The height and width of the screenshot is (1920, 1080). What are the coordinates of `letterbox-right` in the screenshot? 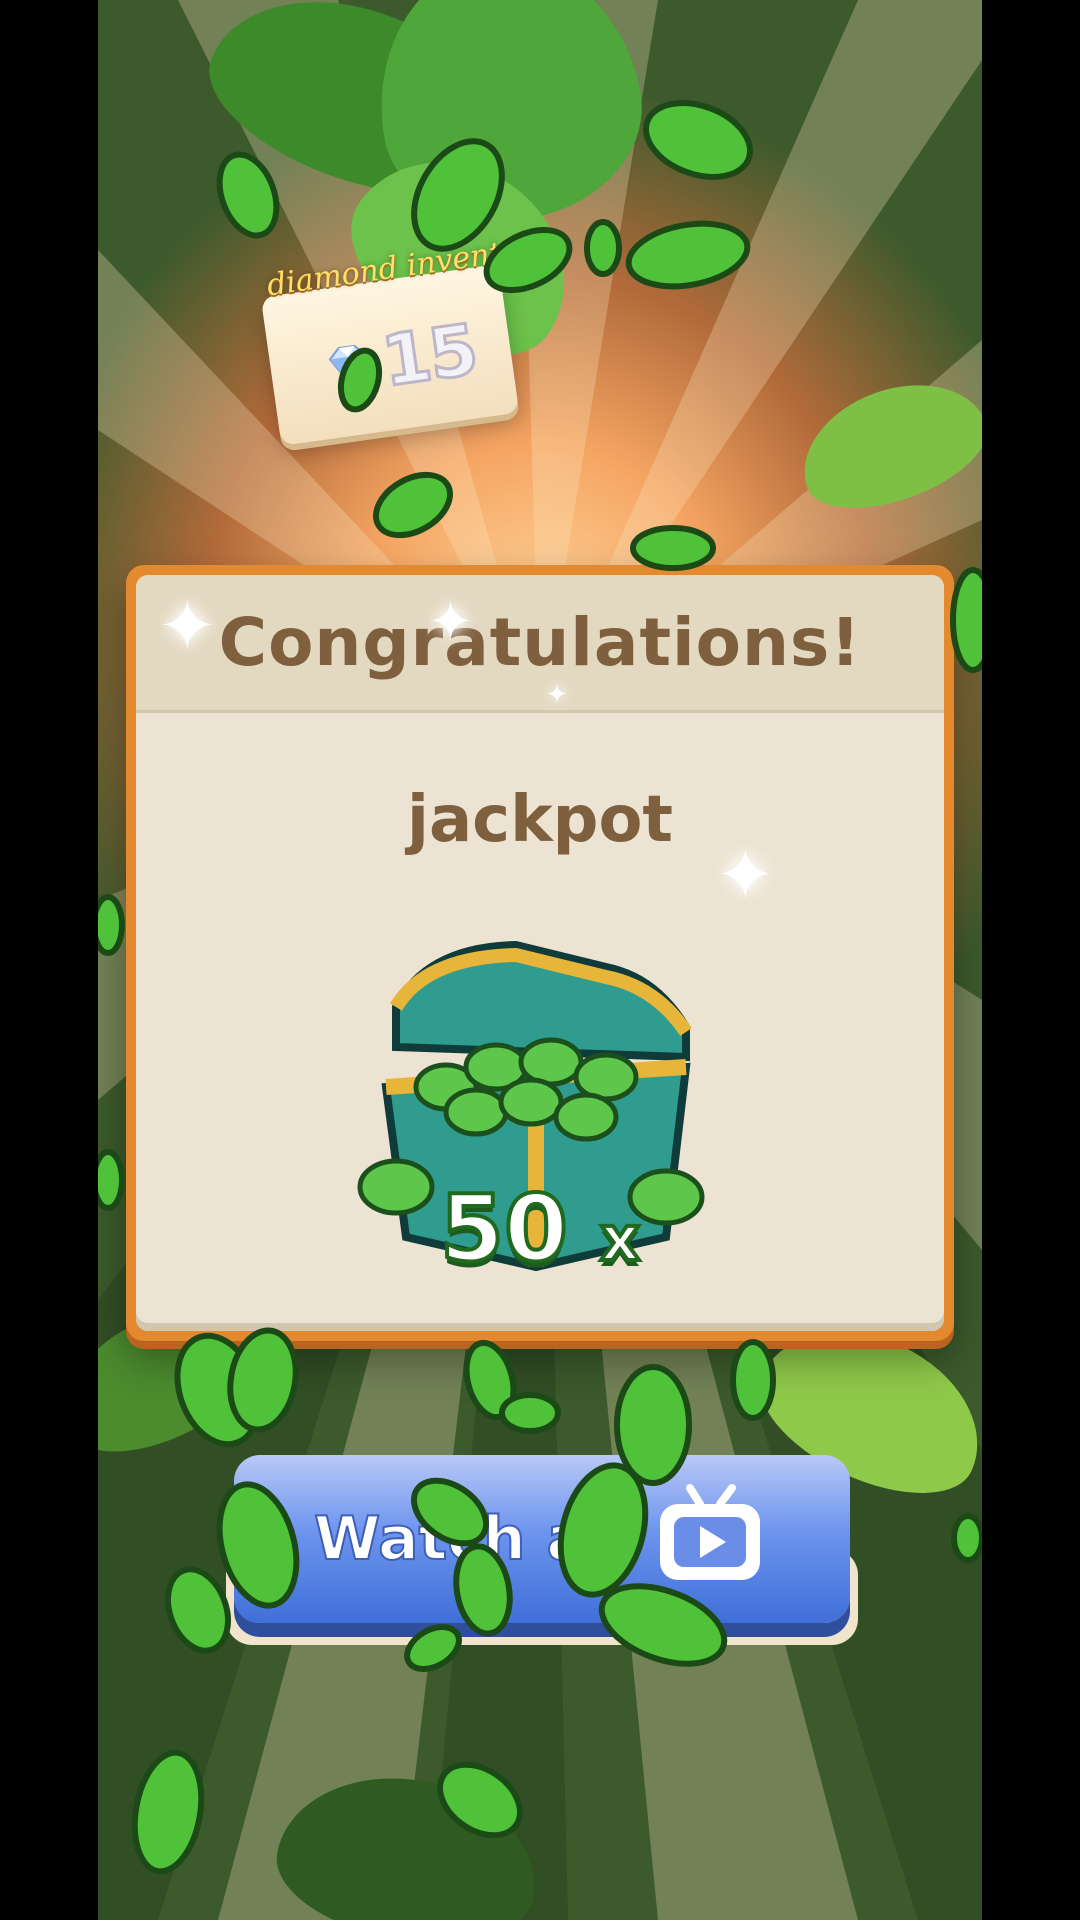 It's located at (1031, 960).